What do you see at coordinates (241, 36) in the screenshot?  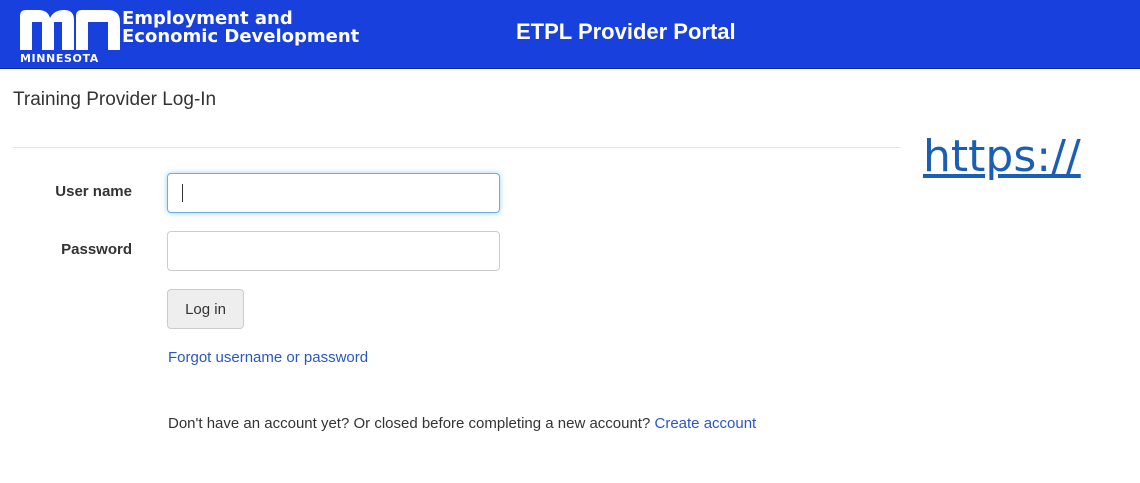 I see `logo-org-line-2: Economic Development` at bounding box center [241, 36].